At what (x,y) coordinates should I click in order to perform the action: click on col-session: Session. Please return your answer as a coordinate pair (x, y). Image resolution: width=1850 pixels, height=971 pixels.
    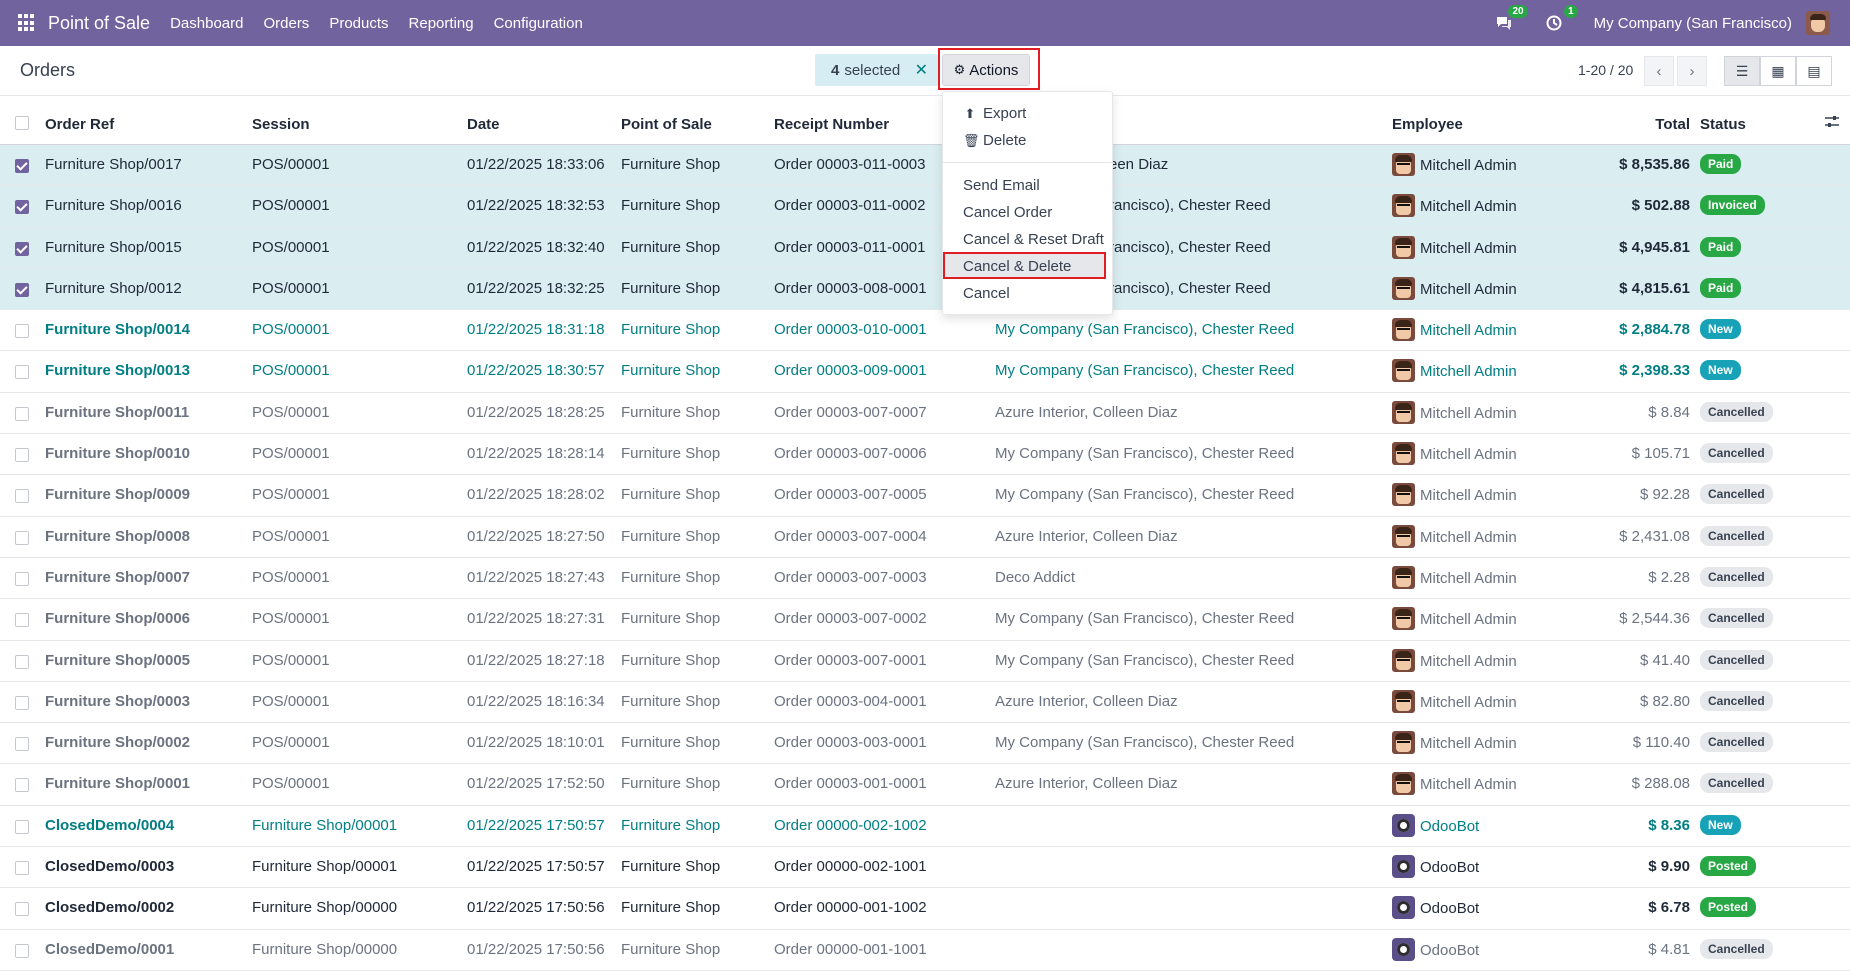
    Looking at the image, I should click on (281, 124).